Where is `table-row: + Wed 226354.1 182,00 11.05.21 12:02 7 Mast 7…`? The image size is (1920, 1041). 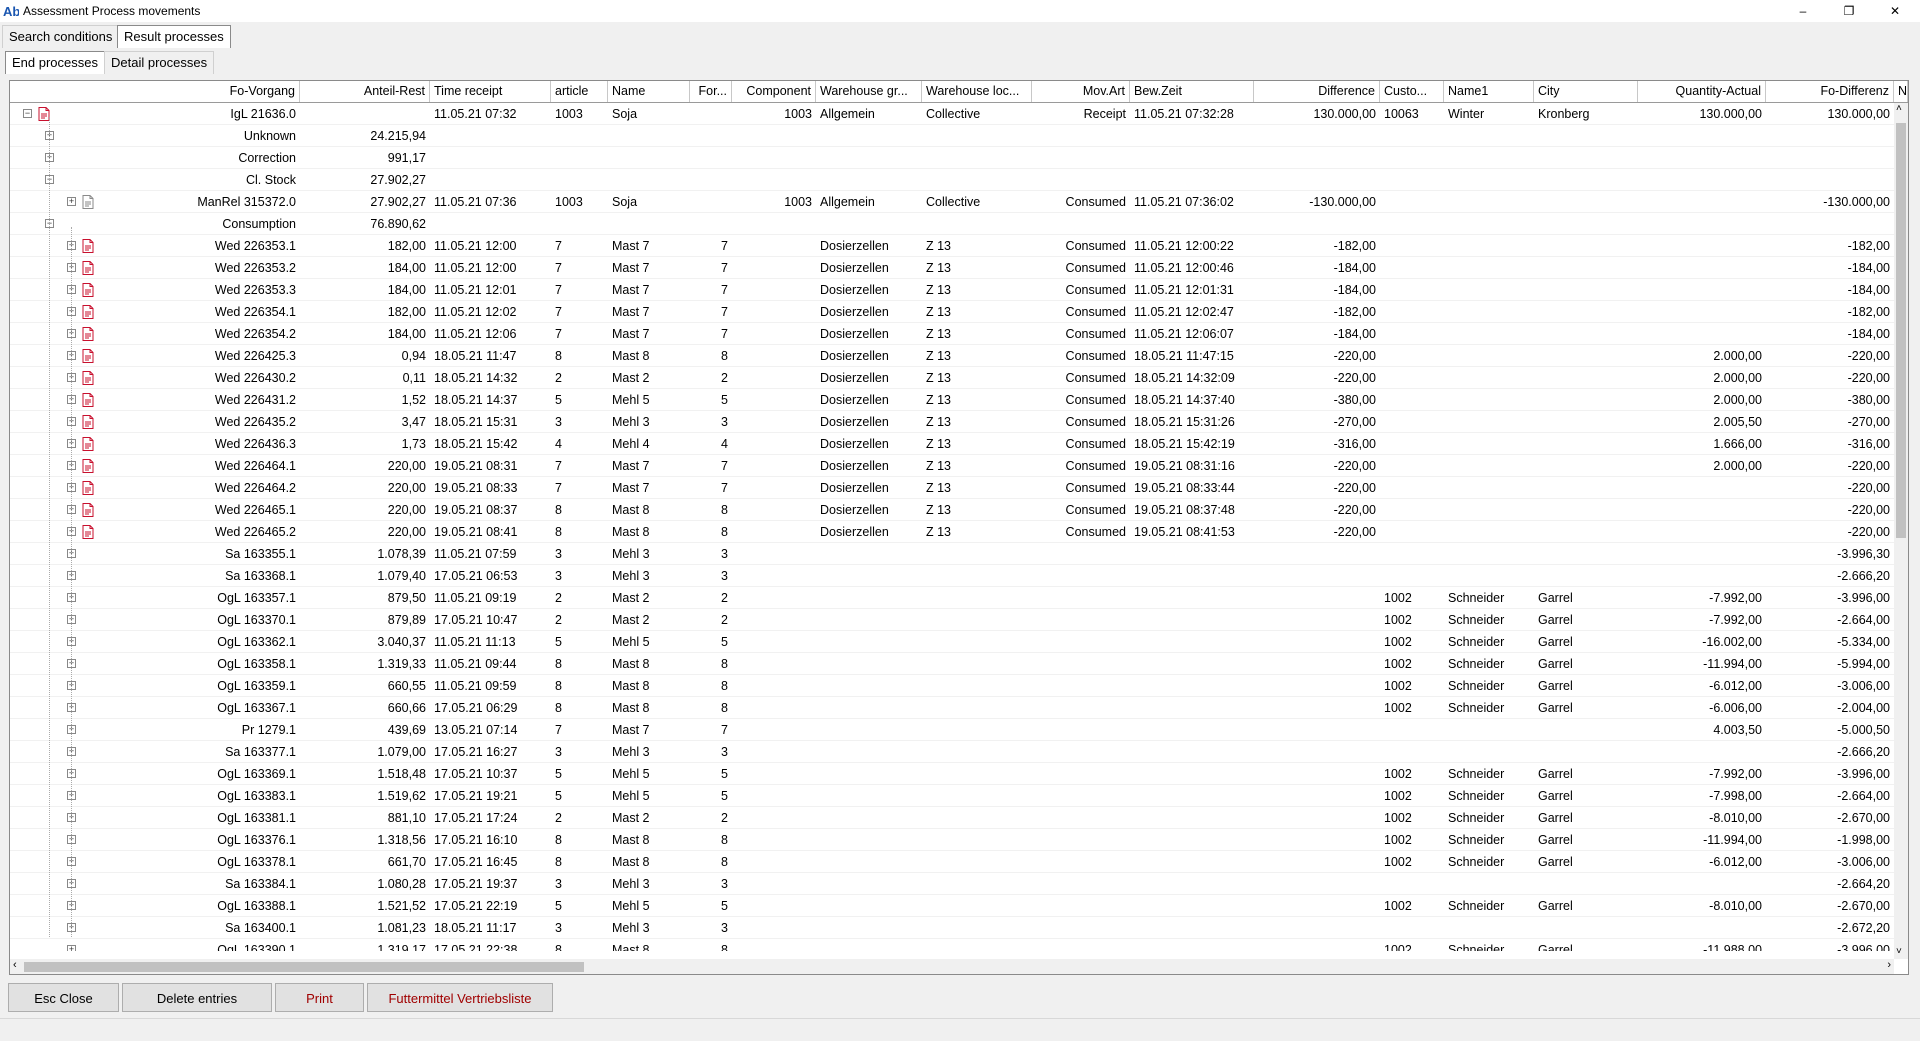 table-row: + Wed 226354.1 182,00 11.05.21 12:02 7 Mast 7… is located at coordinates (952, 312).